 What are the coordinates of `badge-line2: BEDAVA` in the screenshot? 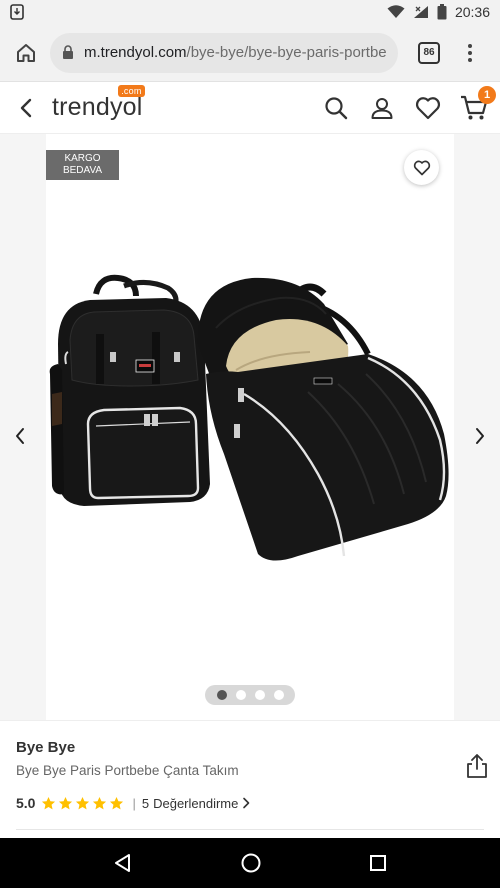 It's located at (82, 170).